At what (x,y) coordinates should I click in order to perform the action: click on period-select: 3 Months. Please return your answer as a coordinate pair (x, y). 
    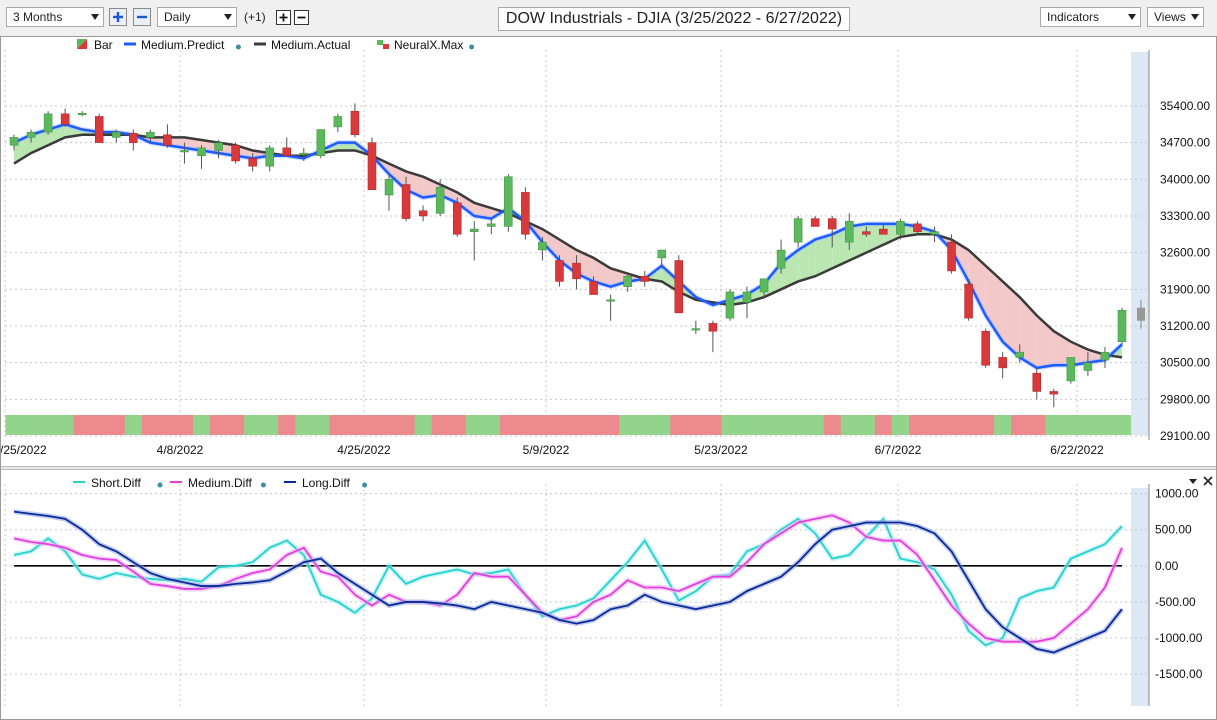
    Looking at the image, I should click on (55, 17).